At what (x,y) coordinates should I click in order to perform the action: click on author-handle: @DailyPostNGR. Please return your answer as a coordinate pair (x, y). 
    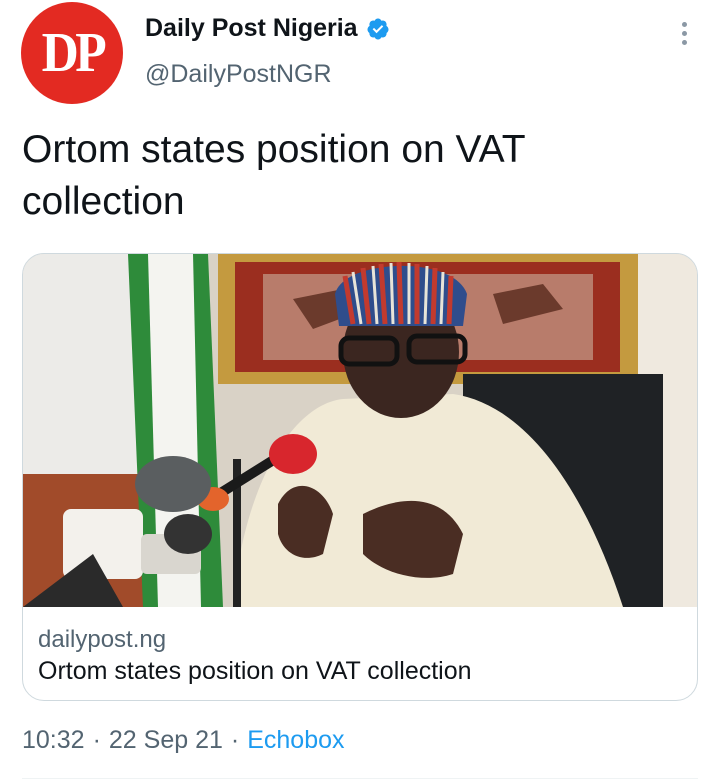
    Looking at the image, I should click on (238, 74).